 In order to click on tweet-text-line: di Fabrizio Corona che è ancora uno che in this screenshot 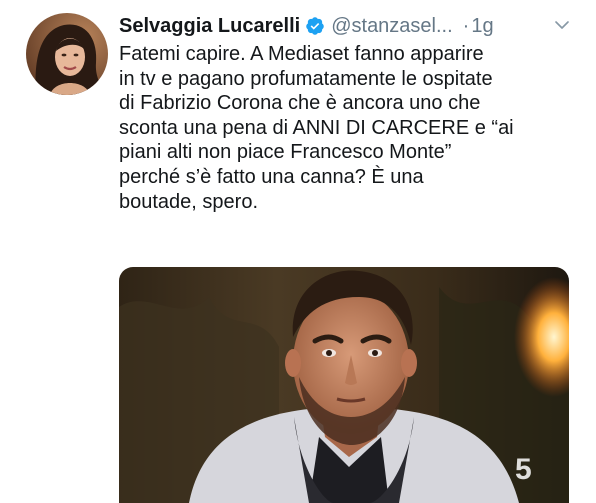, I will do `click(300, 103)`.